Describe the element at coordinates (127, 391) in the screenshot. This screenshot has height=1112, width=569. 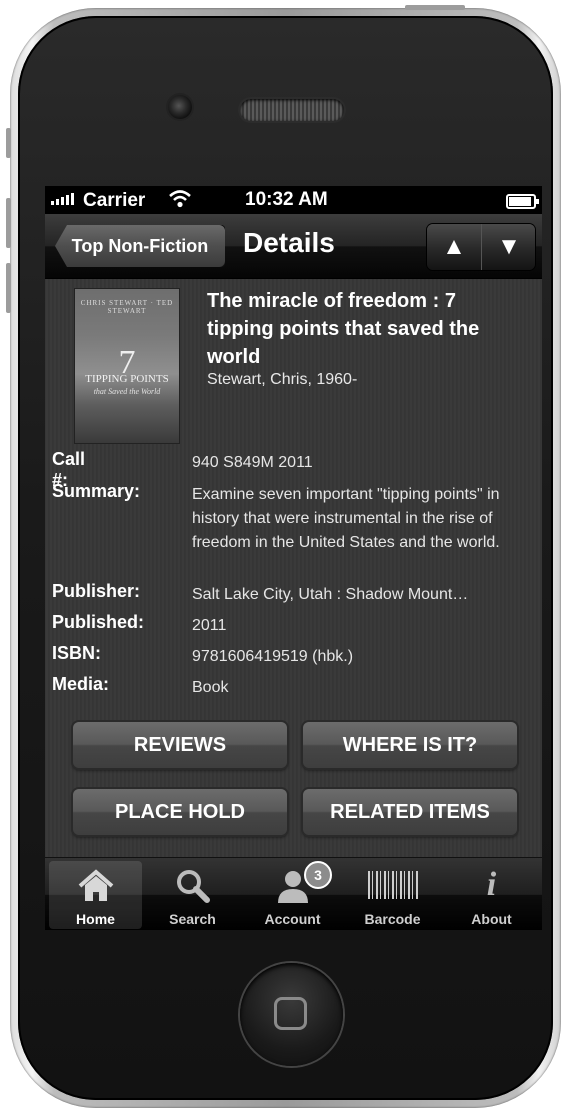
I see `cover-subtitle-text: that Saved the World` at that location.